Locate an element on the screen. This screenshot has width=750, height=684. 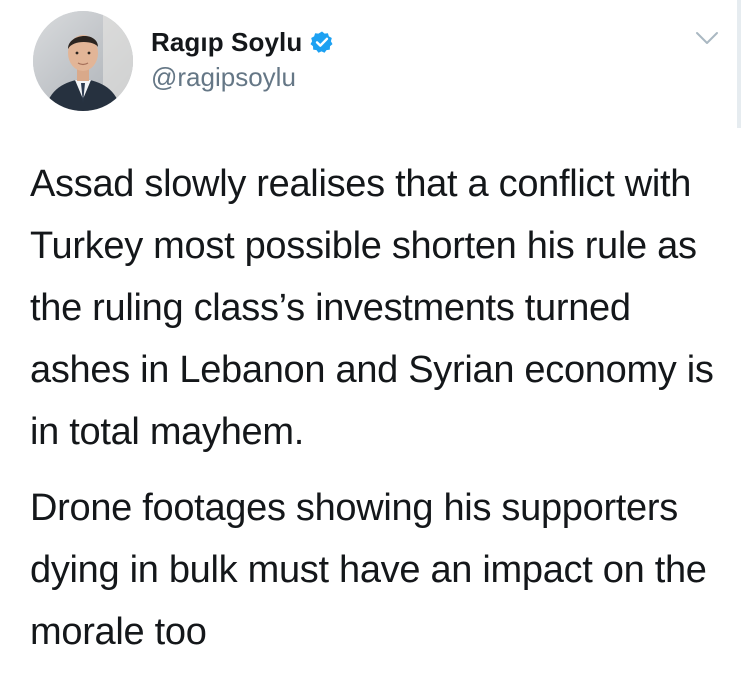
author-name-row: Ragıp Soylu is located at coordinates (242, 42).